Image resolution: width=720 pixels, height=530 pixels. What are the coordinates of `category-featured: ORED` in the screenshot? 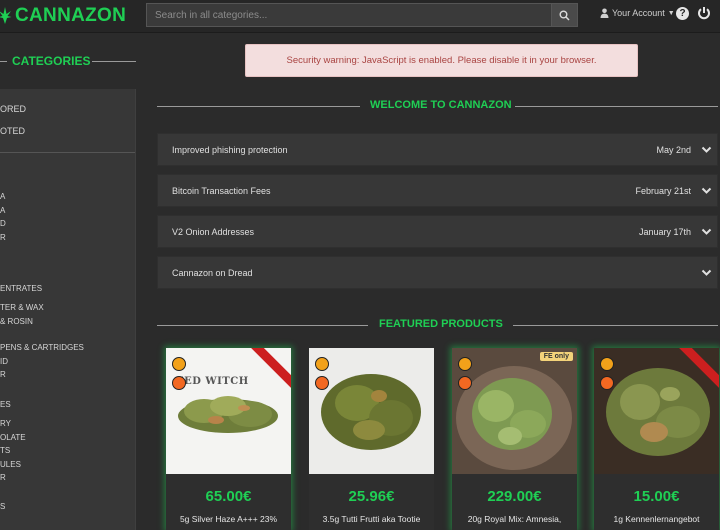 It's located at (13, 109).